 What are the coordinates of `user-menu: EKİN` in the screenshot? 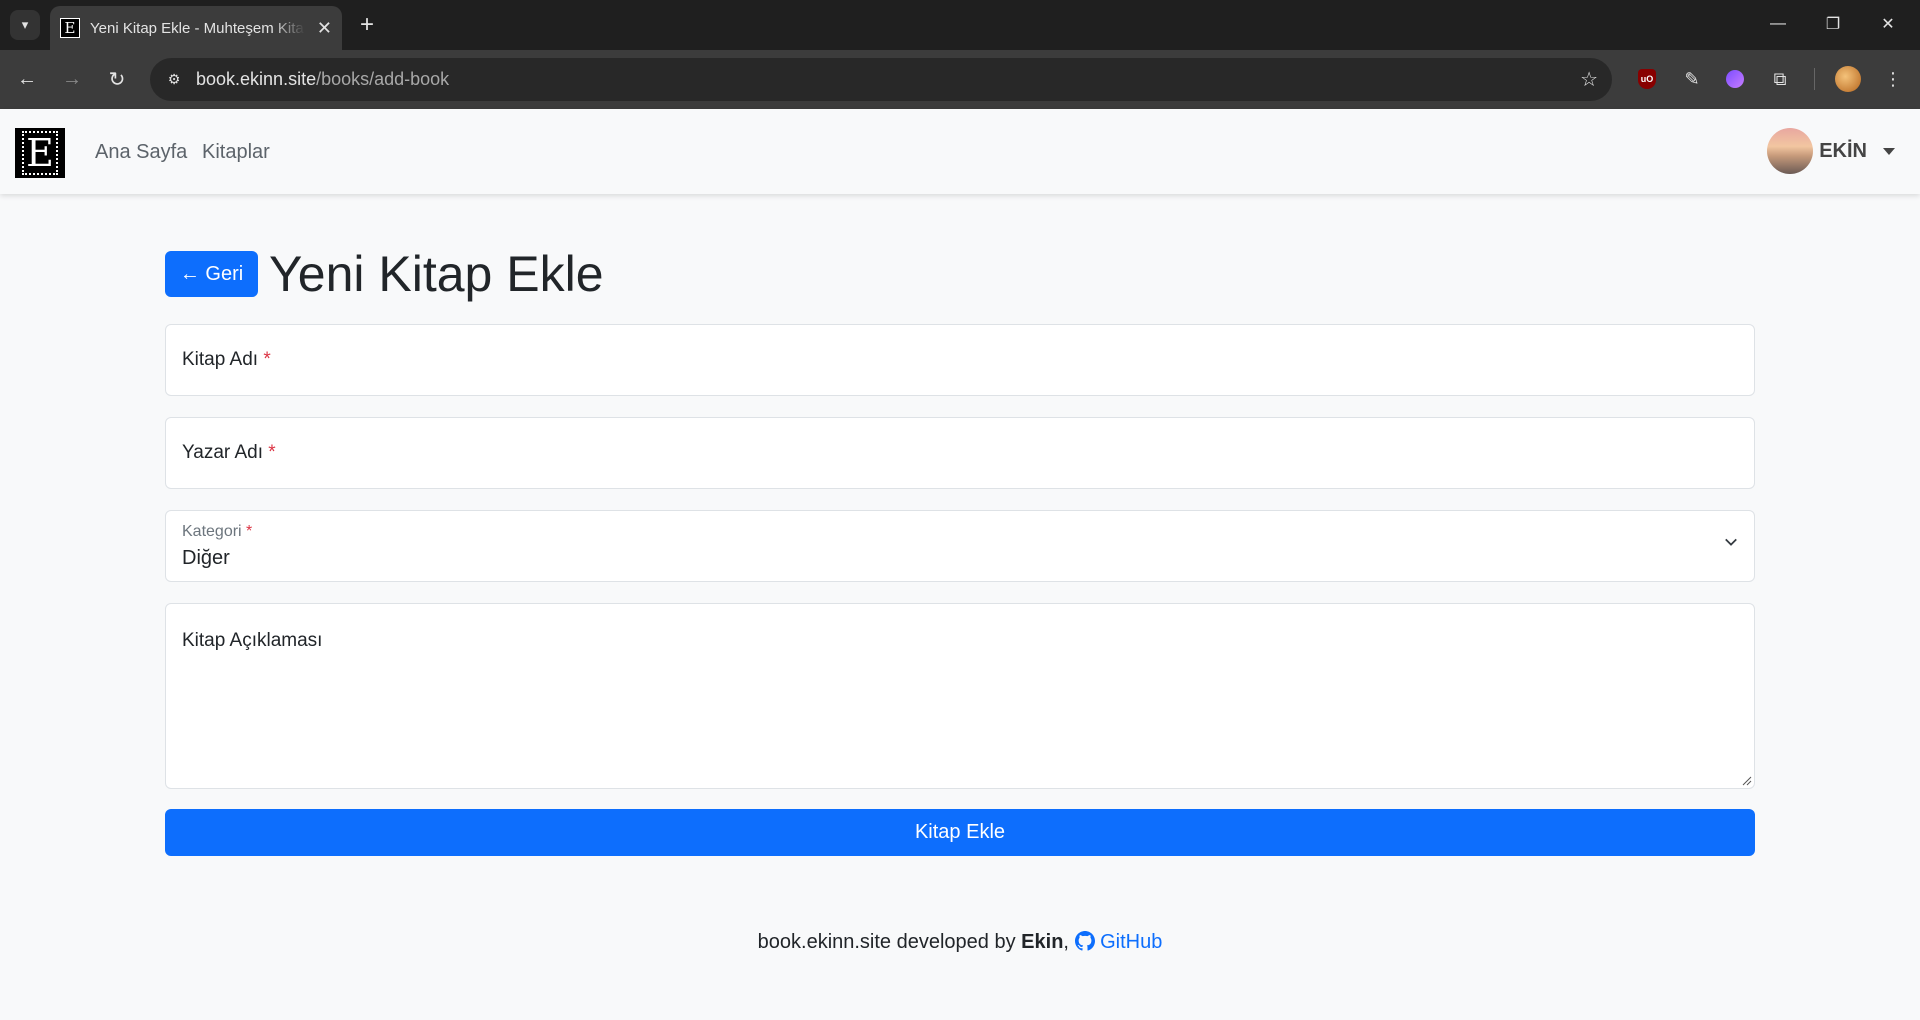 It's located at (1831, 151).